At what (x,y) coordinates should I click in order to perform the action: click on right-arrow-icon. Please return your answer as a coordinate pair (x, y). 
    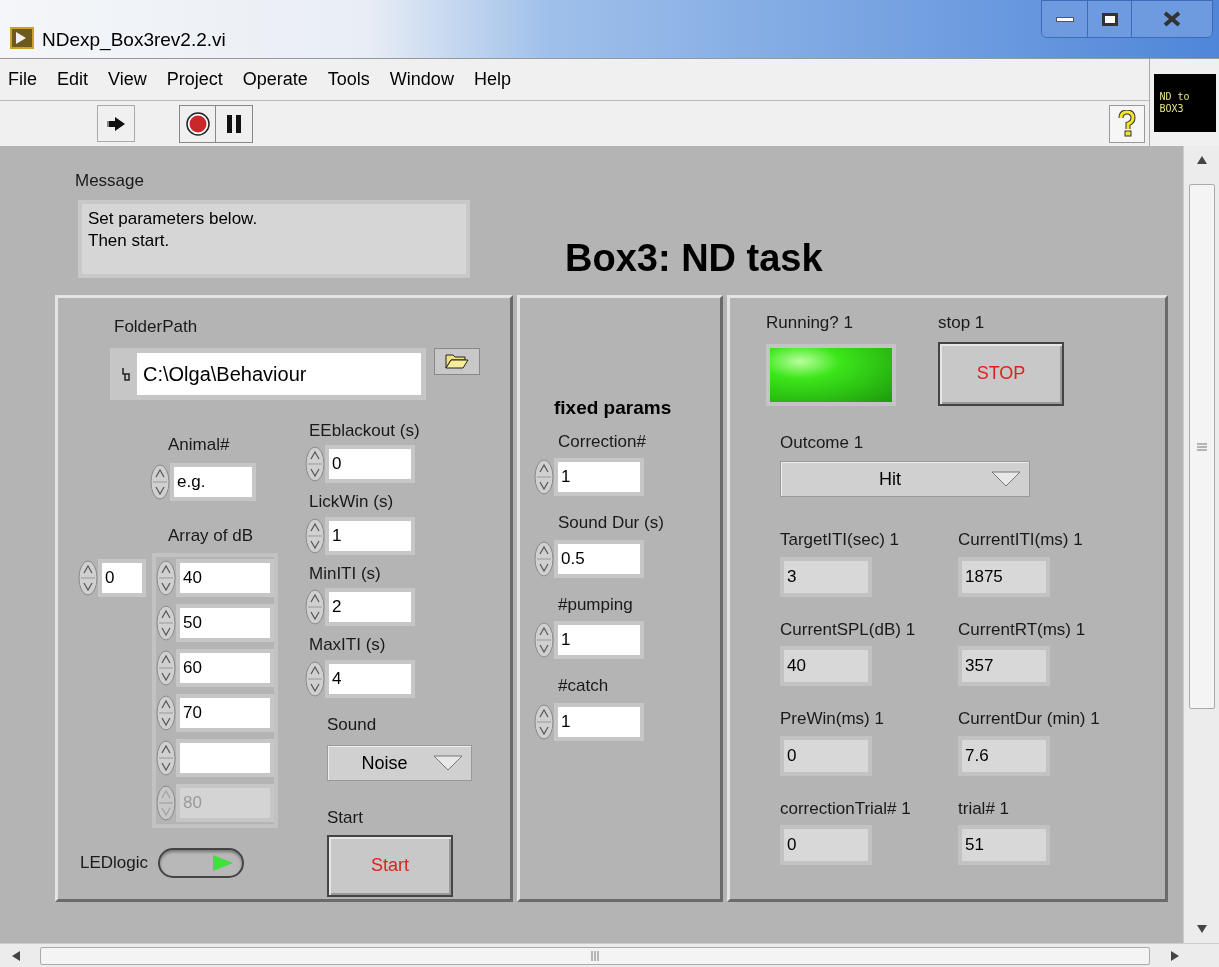
    Looking at the image, I should click on (1175, 955).